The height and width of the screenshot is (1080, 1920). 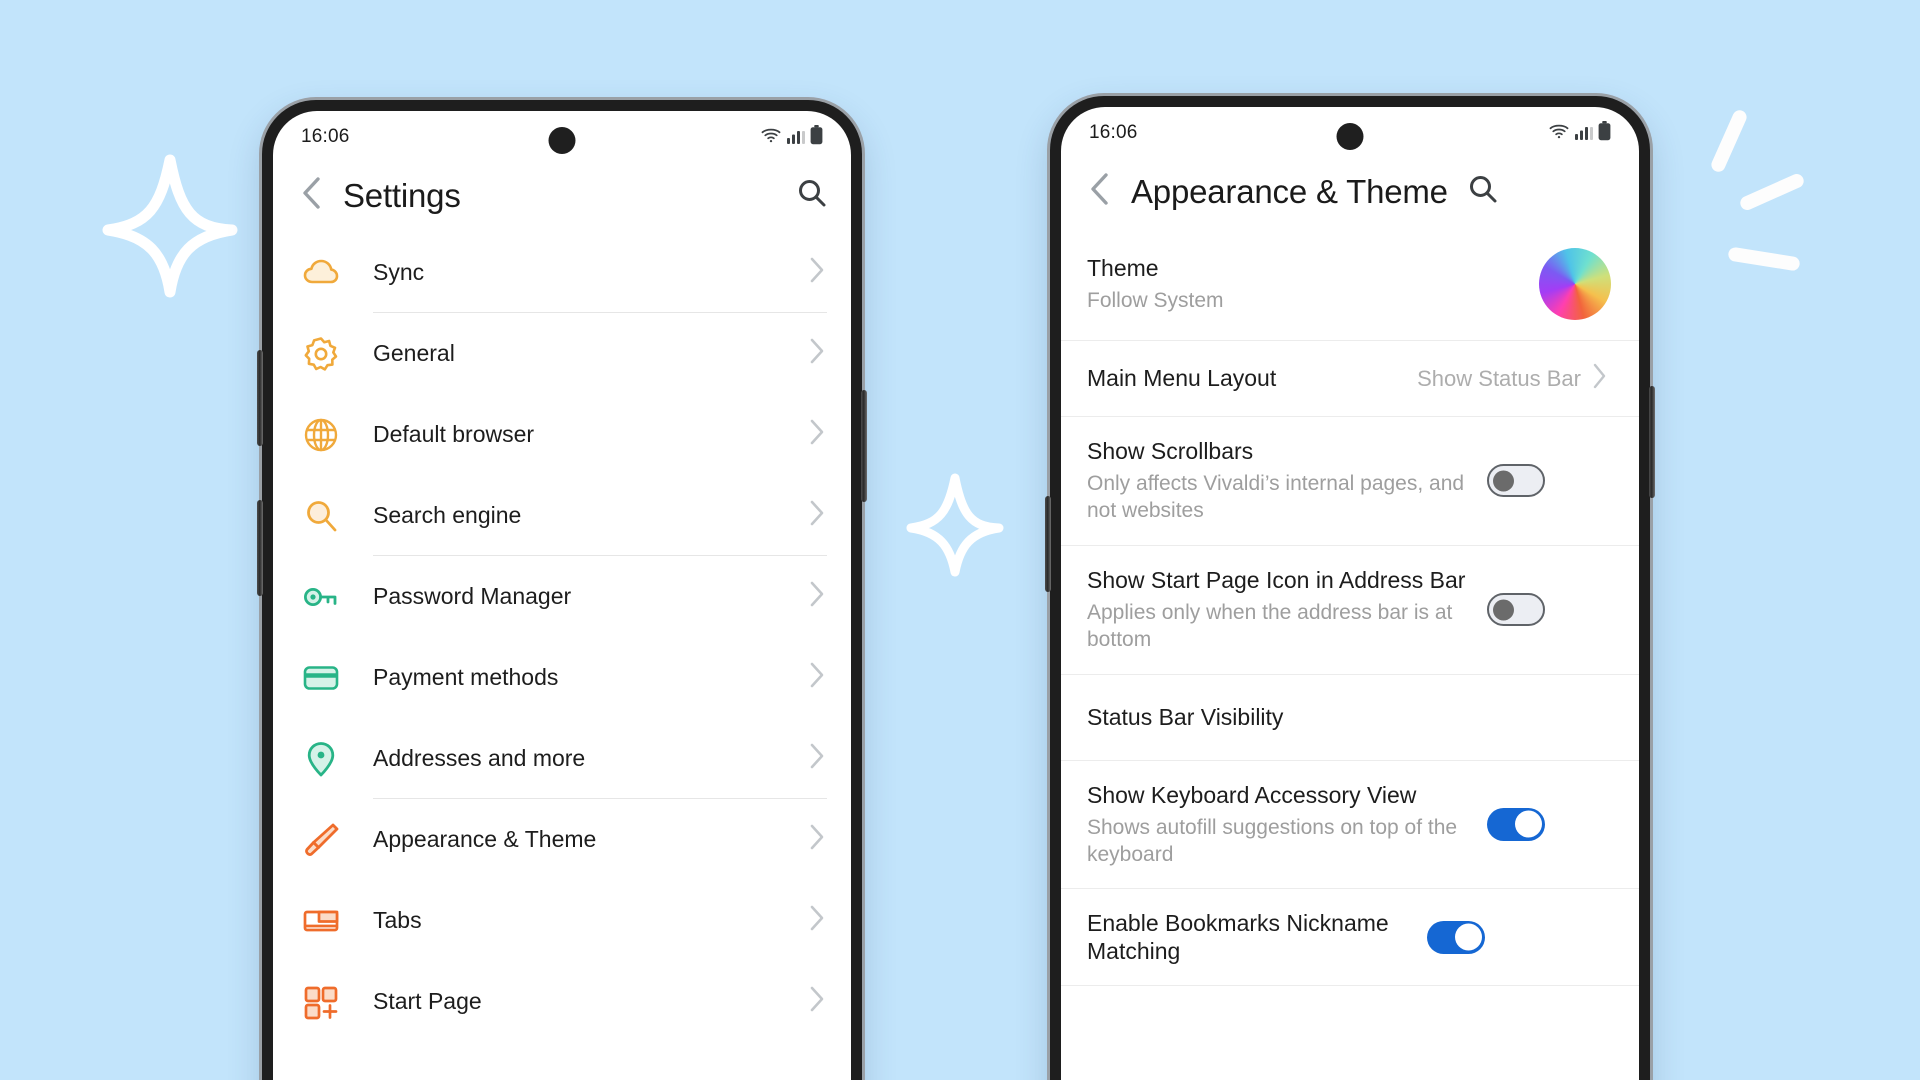 What do you see at coordinates (1350, 718) in the screenshot?
I see `row-status-bar-visibility: Status Bar Visibility` at bounding box center [1350, 718].